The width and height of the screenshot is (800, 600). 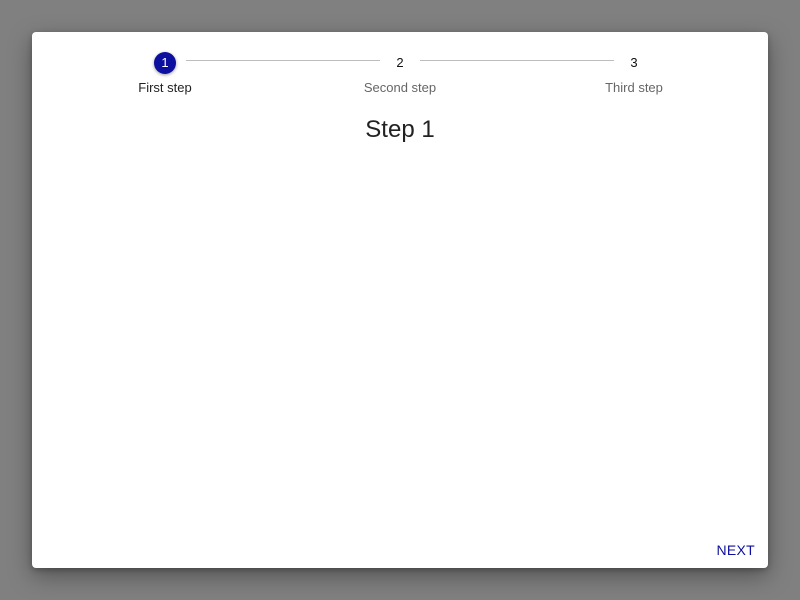 I want to click on step-3-label: Third step, so click(x=634, y=87).